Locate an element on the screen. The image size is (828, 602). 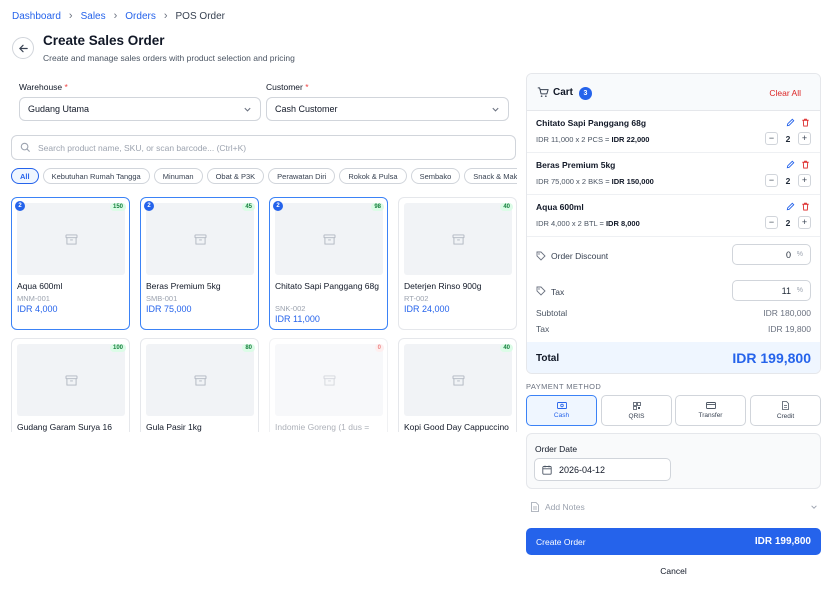
product-sku: SMB-001 is located at coordinates (162, 298).